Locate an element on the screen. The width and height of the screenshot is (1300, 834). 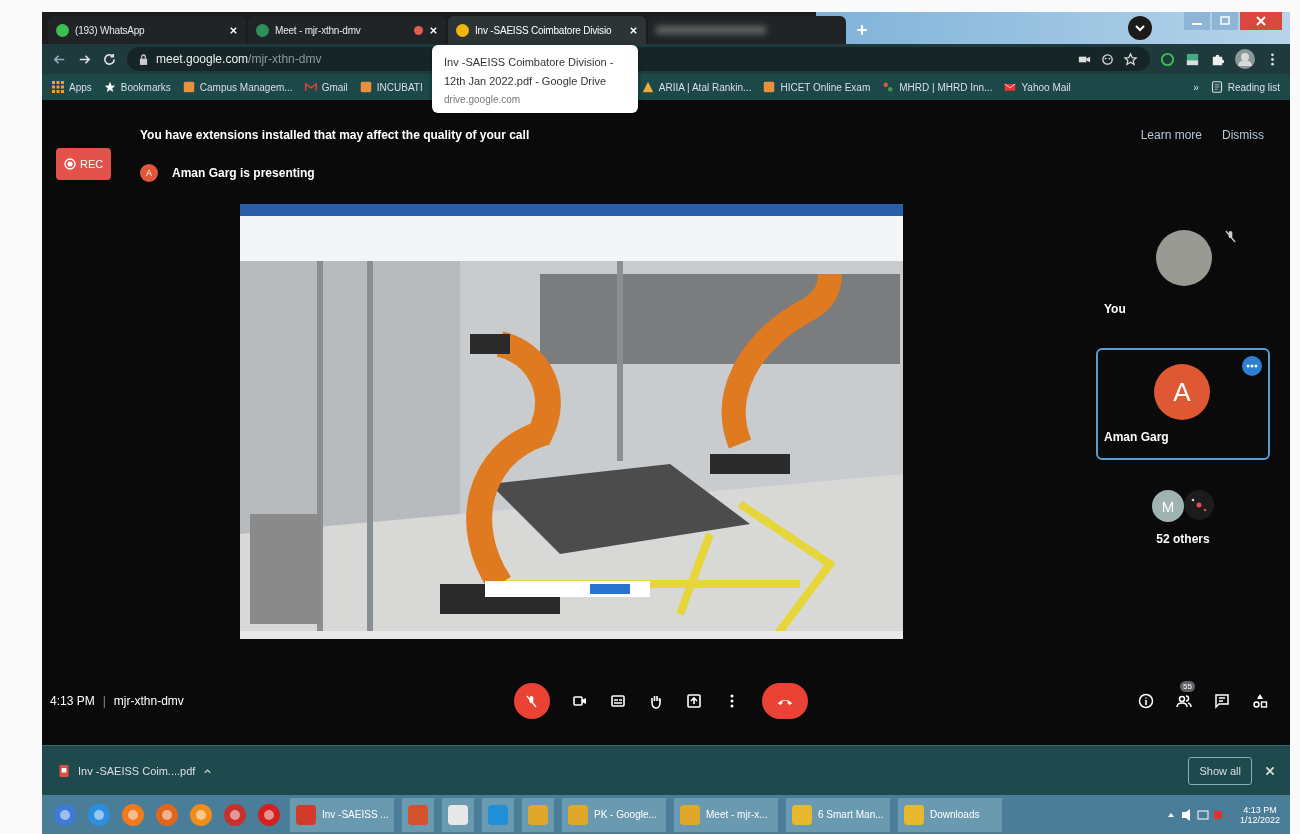
participant-avatar: A is located at coordinates (1182, 392).